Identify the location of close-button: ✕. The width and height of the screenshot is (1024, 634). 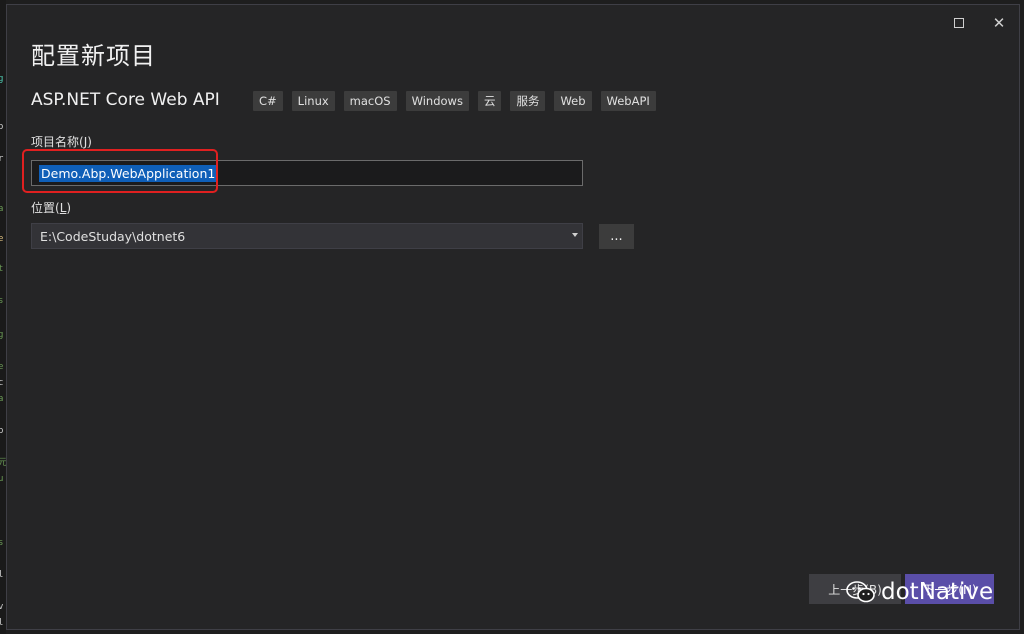
(999, 23).